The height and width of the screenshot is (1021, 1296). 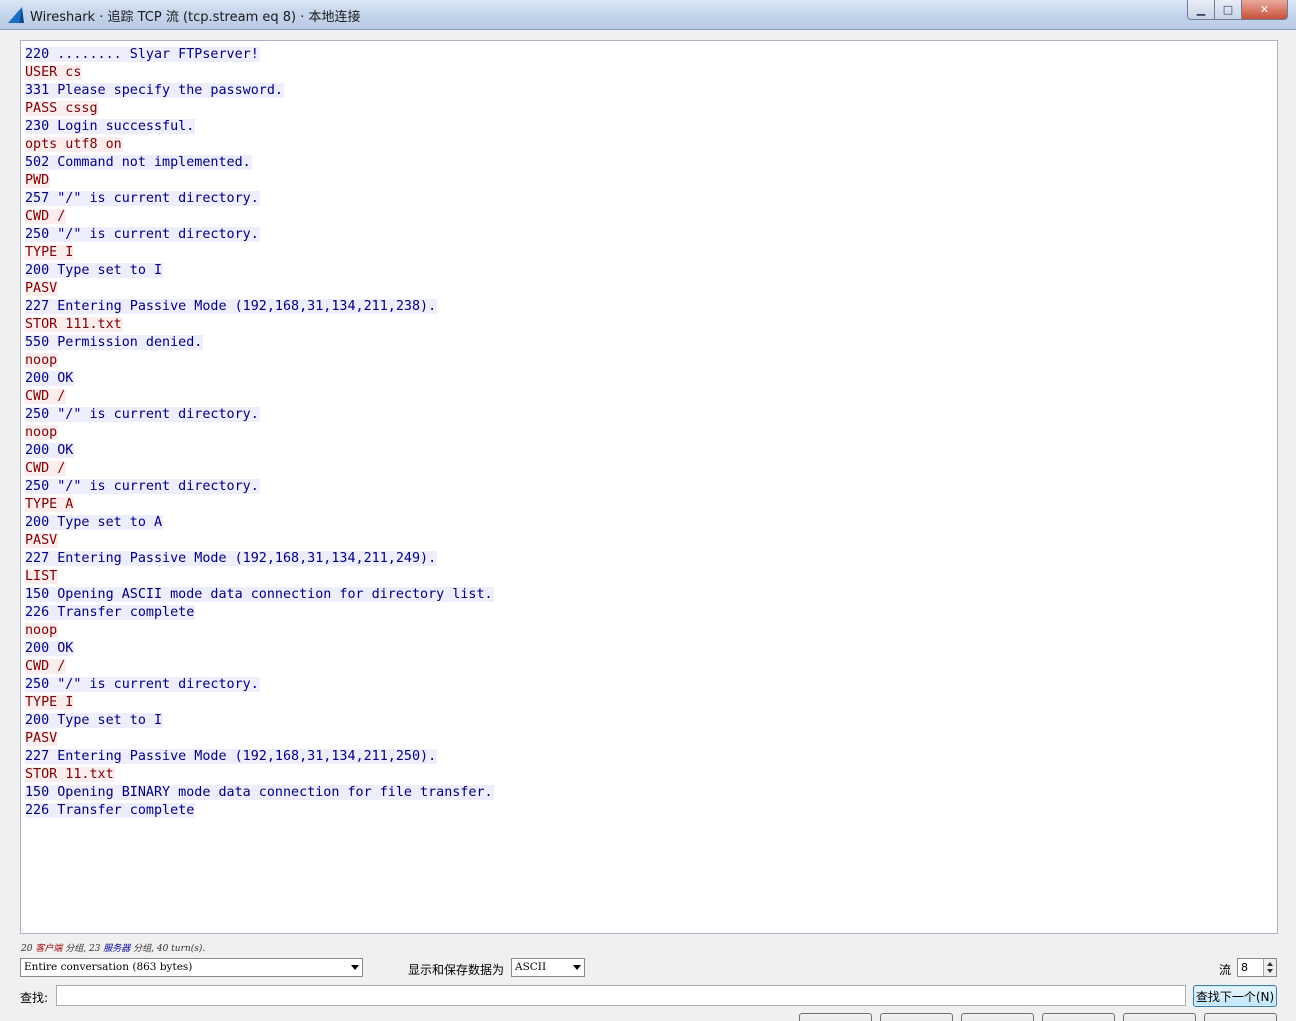 What do you see at coordinates (142, 198) in the screenshot?
I see `stream-line-text: 257 "/" is current directory.` at bounding box center [142, 198].